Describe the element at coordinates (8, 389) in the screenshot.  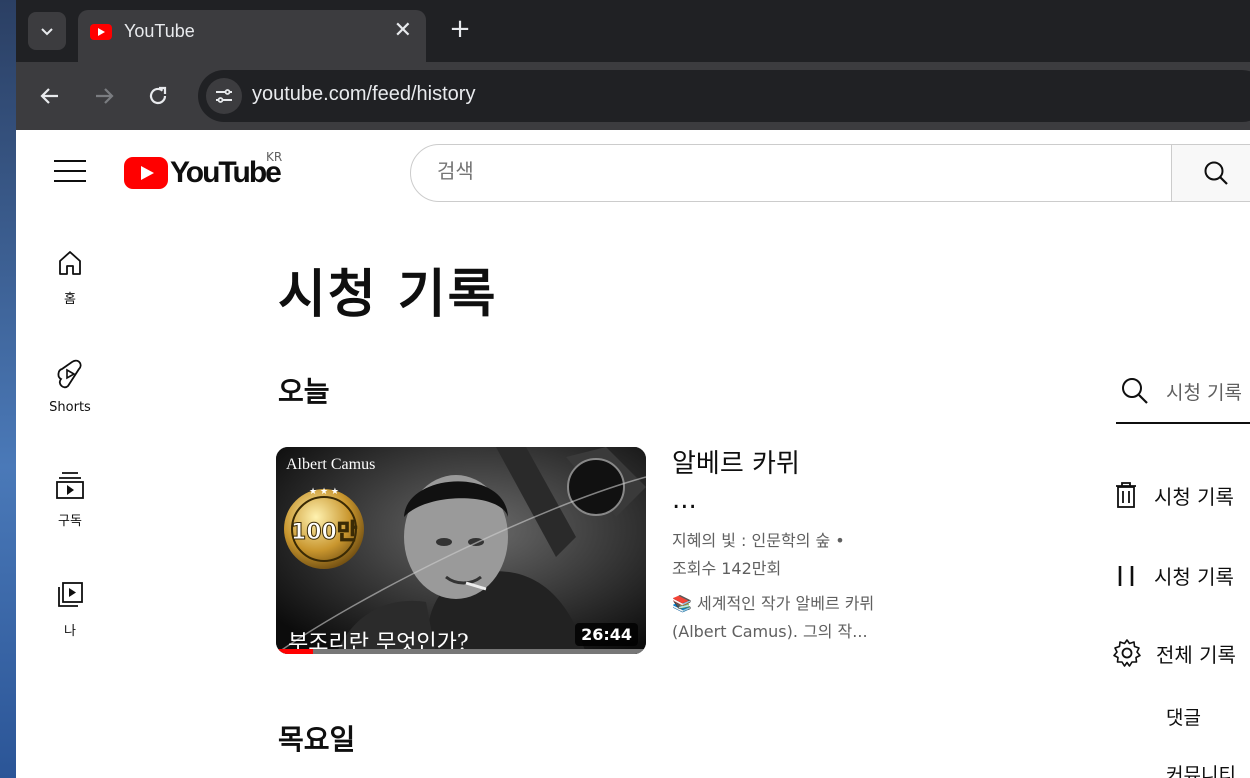
I see `desktop-background` at that location.